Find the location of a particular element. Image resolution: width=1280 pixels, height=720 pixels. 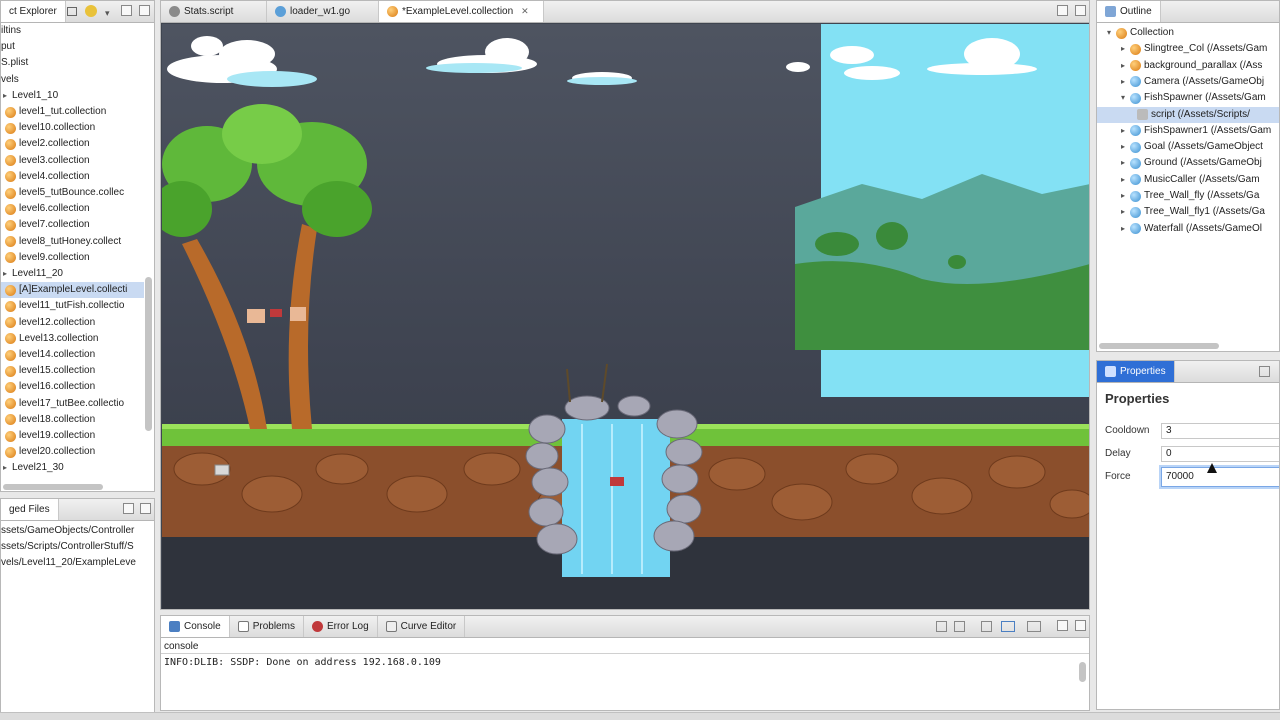

tree-item: level7.collection is located at coordinates (72, 225).